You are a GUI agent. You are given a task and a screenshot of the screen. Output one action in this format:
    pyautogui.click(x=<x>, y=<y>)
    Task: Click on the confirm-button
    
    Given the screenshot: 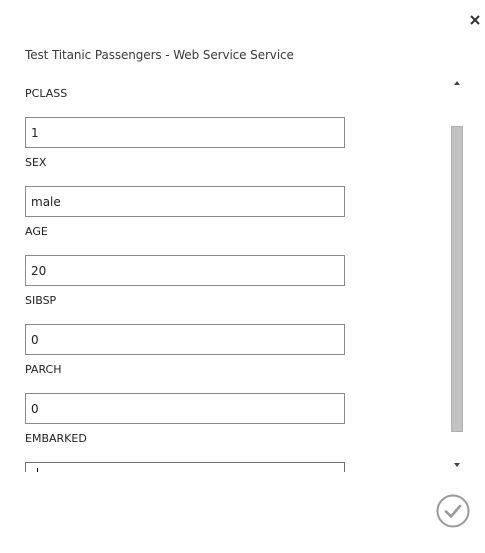 What is the action you would take?
    pyautogui.click(x=453, y=511)
    